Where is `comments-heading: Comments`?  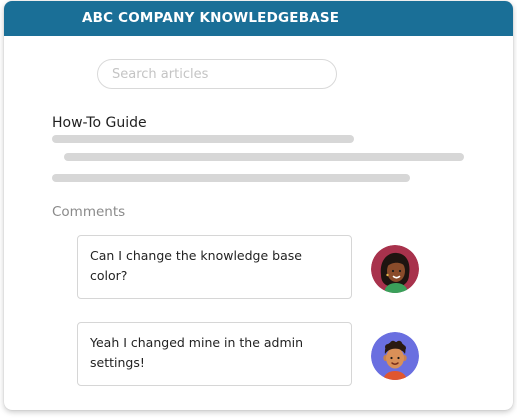
comments-heading: Comments is located at coordinates (89, 212).